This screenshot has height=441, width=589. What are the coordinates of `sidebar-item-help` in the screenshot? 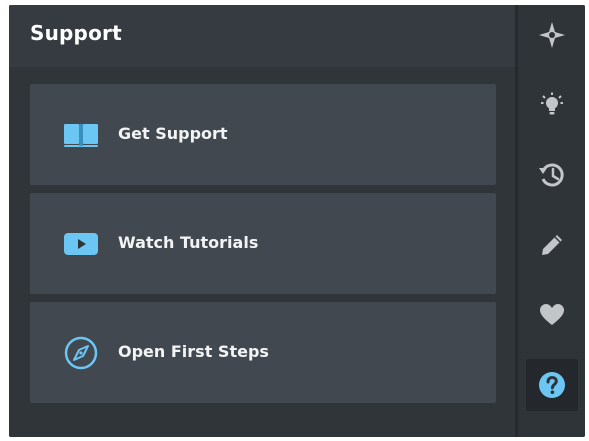 It's located at (552, 385).